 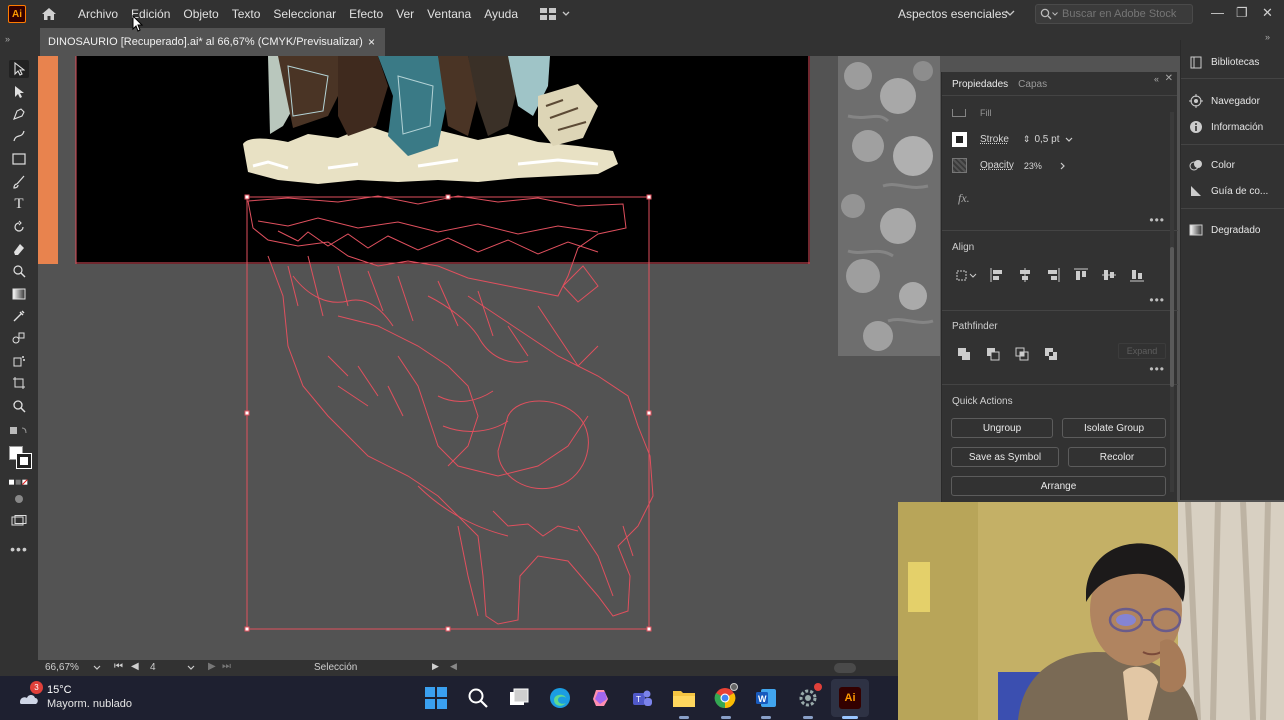 I want to click on collapse-arrows-icon: », so click(x=7, y=39).